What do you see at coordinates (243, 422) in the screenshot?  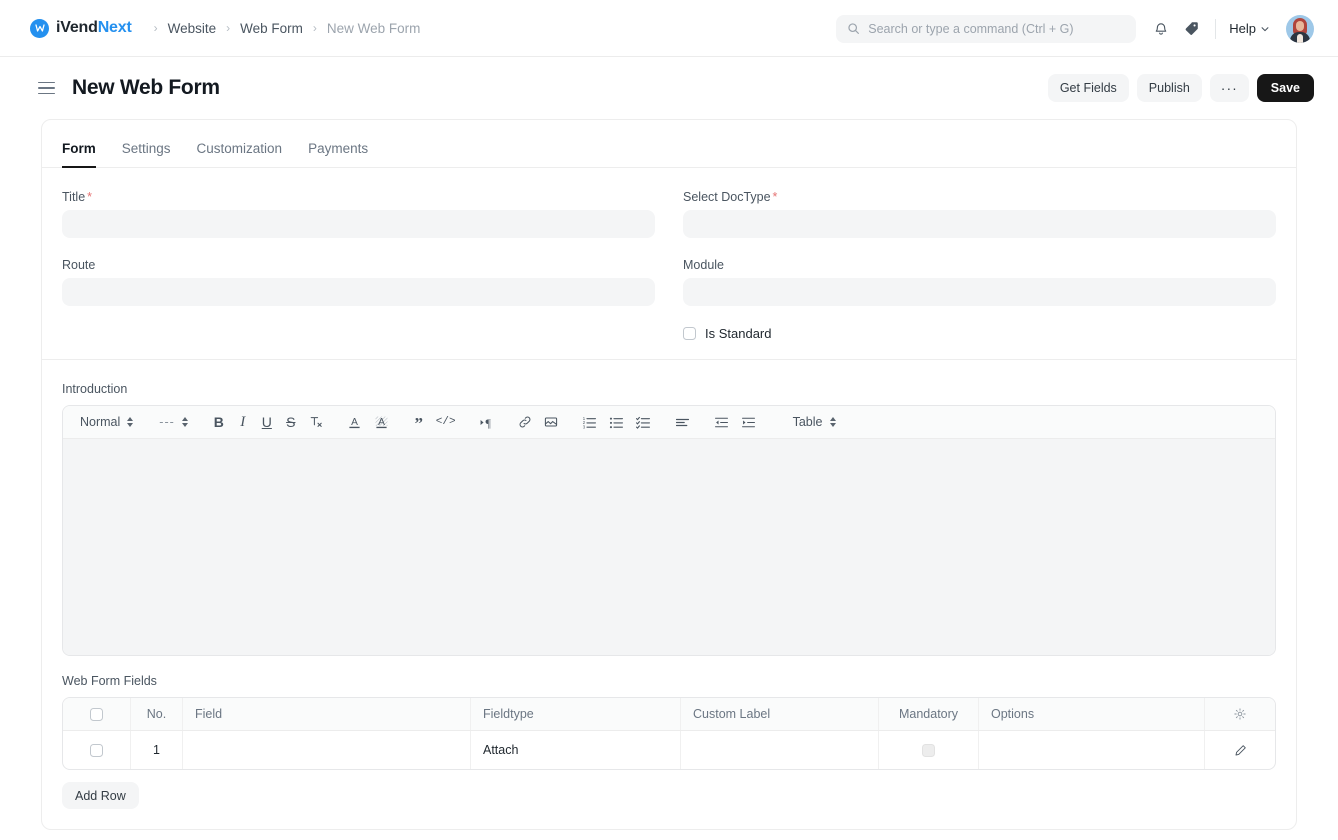 I see `italic-icon: I` at bounding box center [243, 422].